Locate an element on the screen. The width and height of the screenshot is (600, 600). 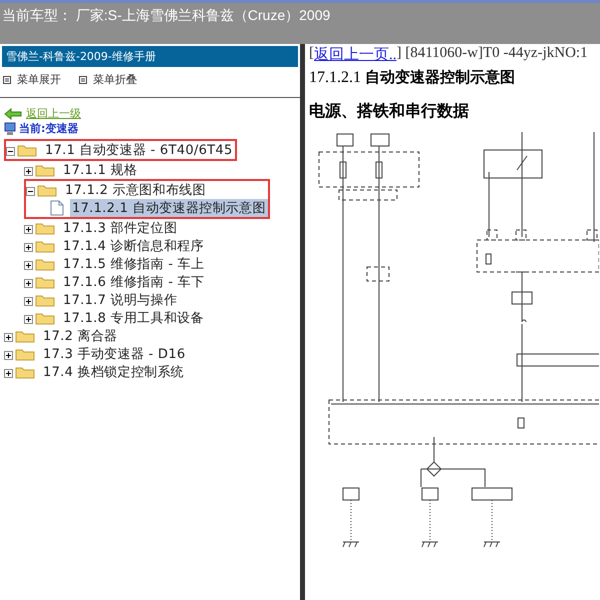
tree-item: 17.1.4 诊断信息和程序 is located at coordinates (133, 246).